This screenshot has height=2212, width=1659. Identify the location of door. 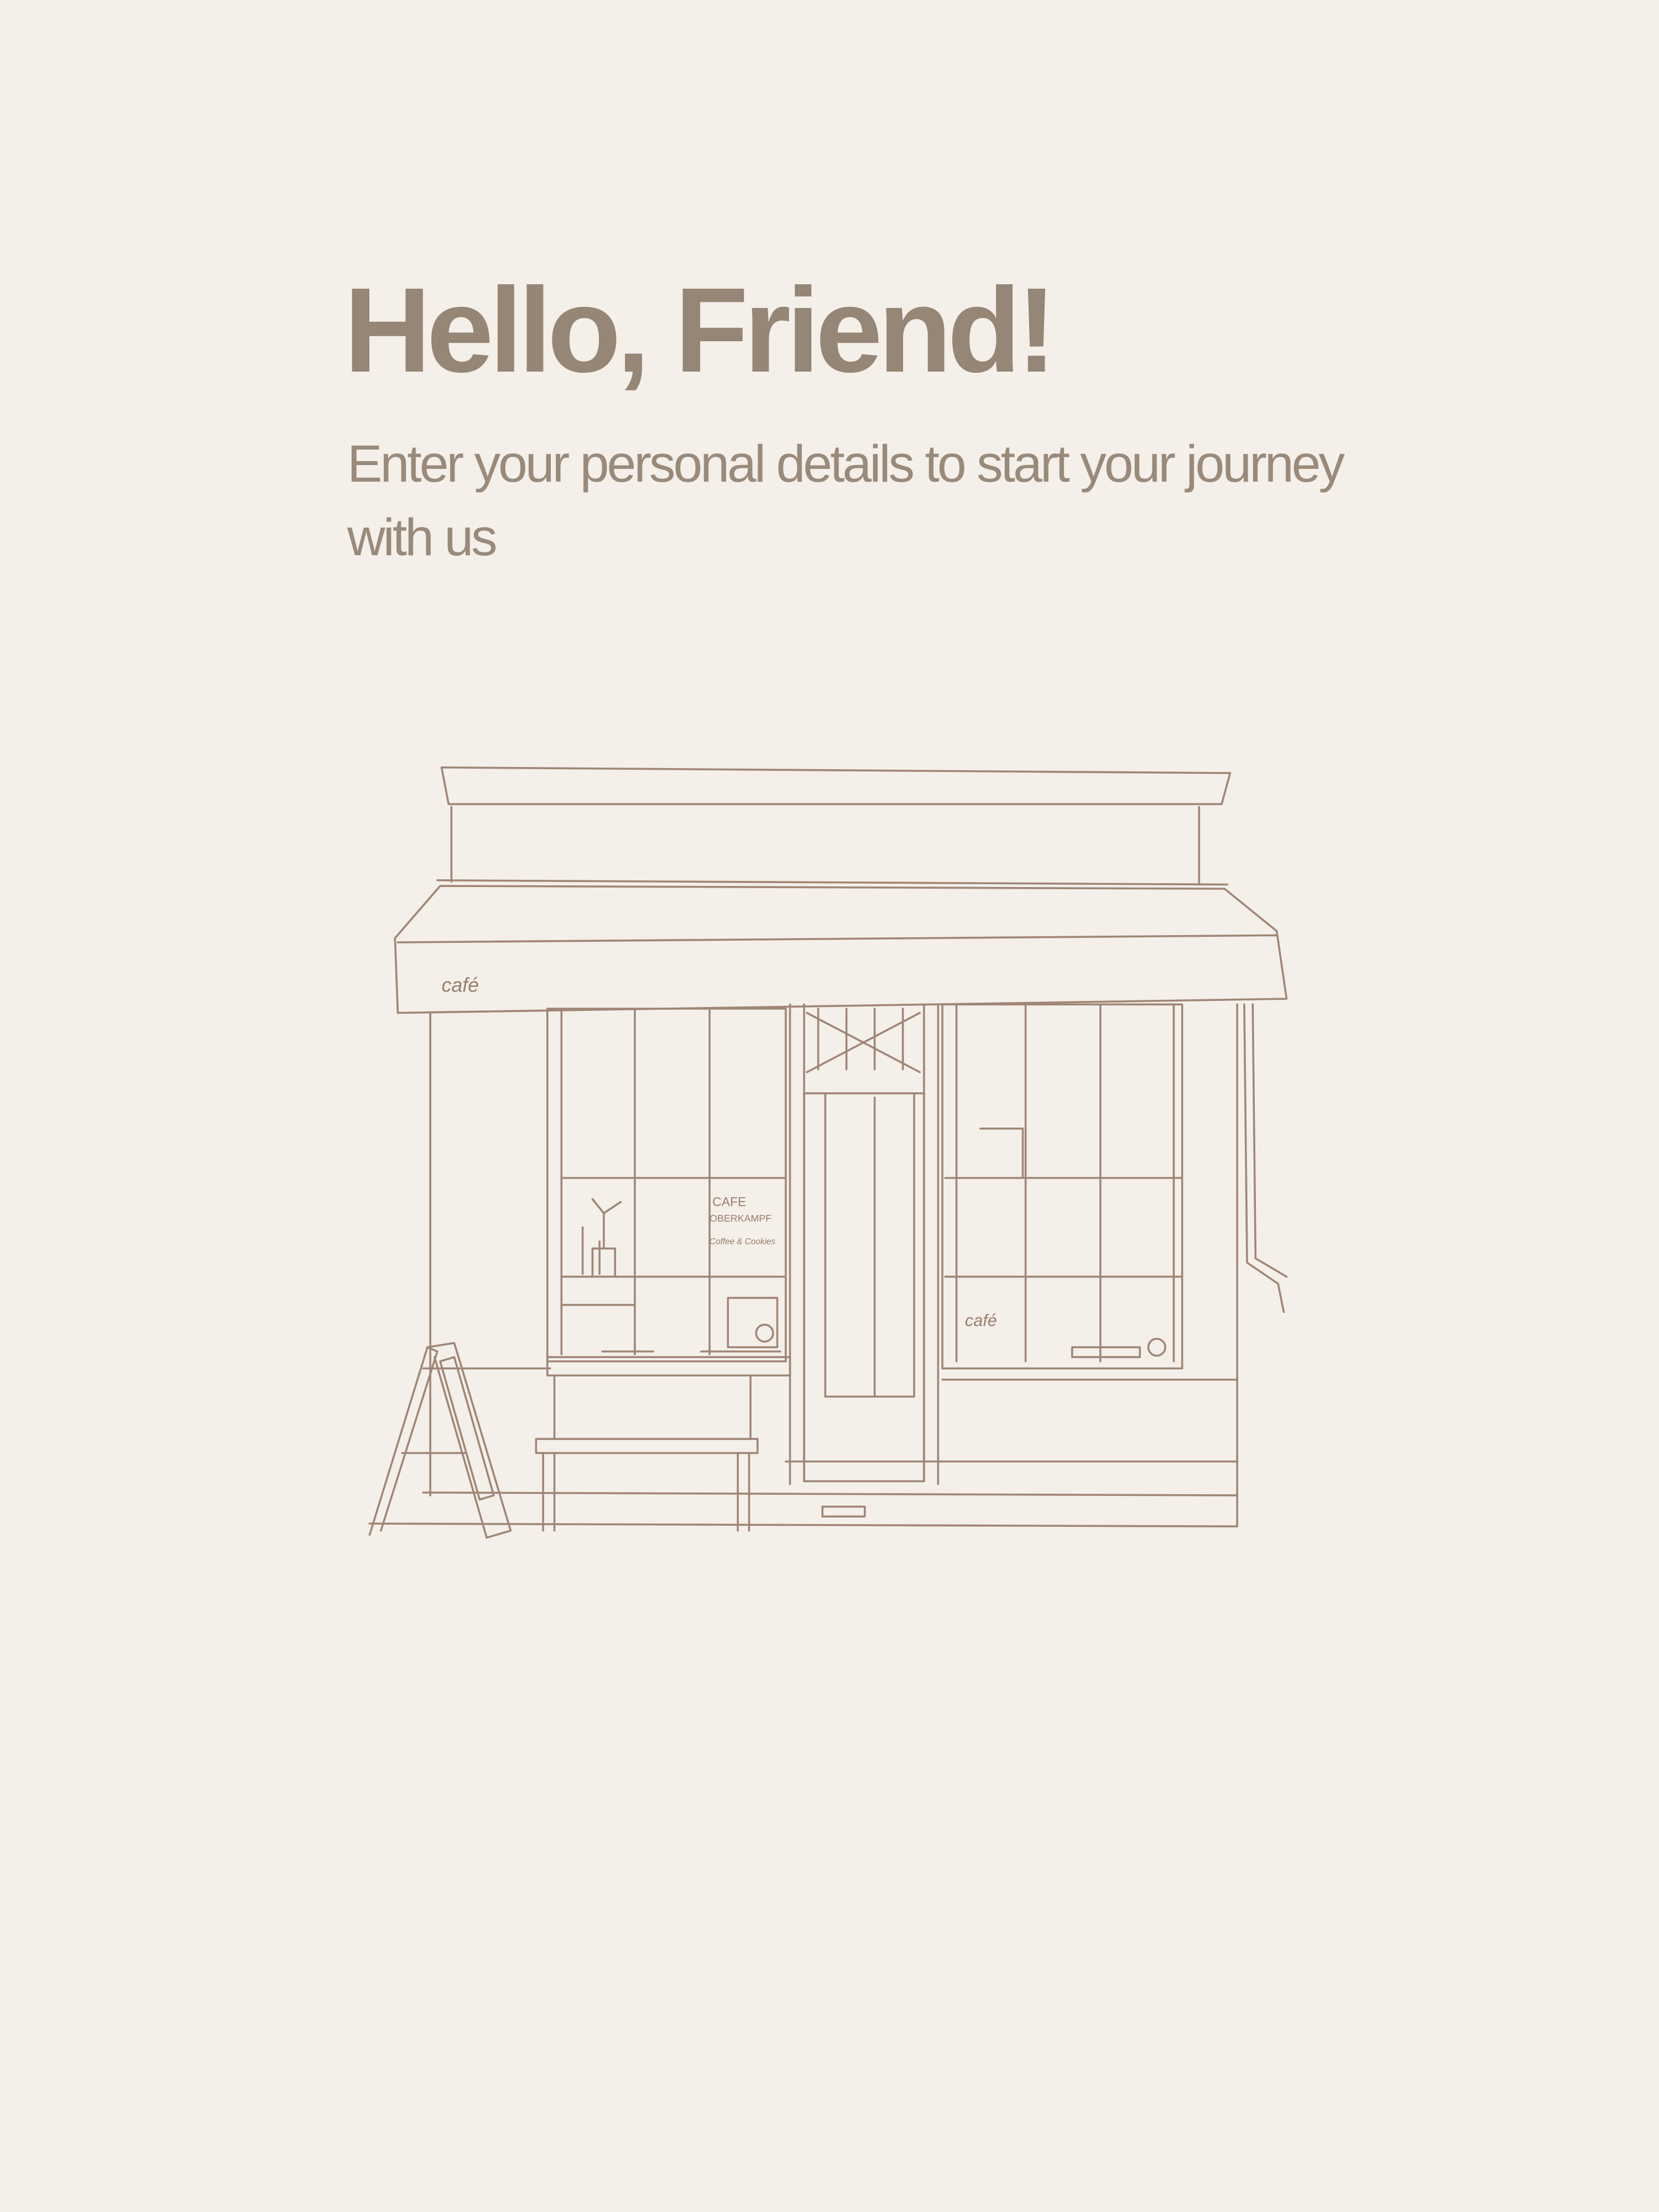
(865, 1261).